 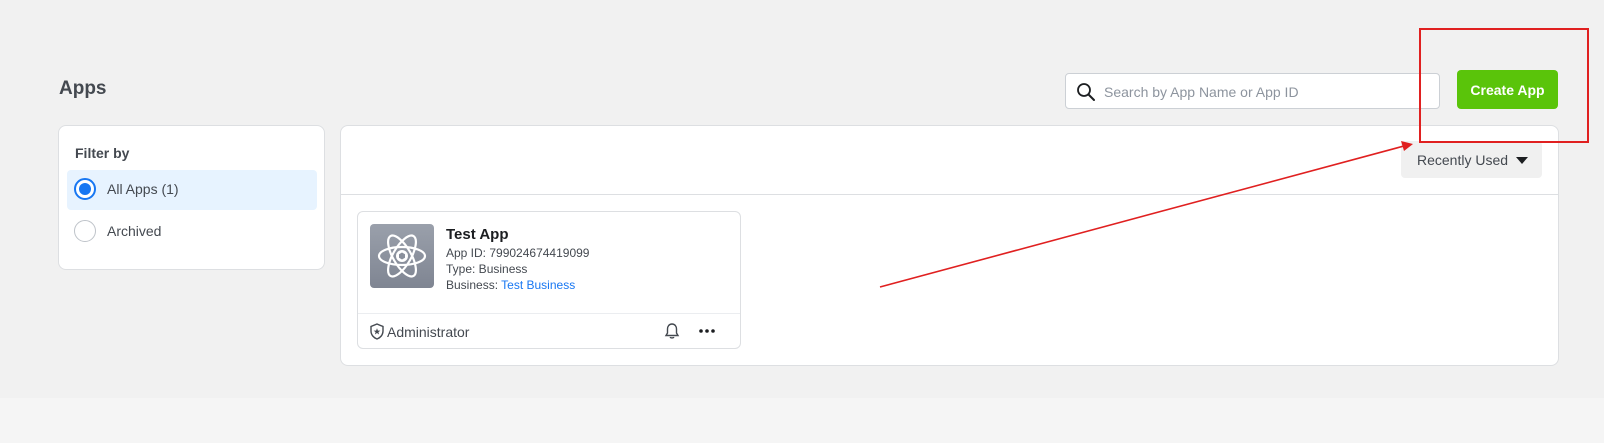 I want to click on role-label: Administrator, so click(x=428, y=332).